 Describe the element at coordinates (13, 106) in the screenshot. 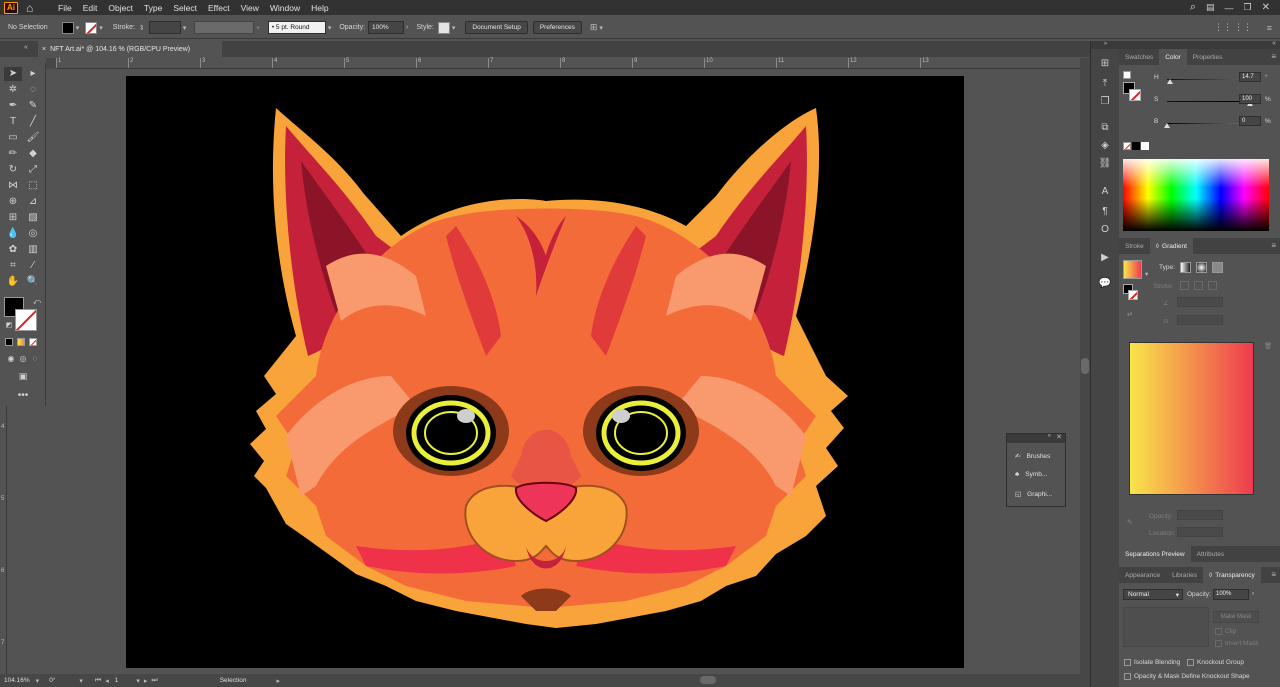

I see `pen-tool-icon: ✒` at that location.